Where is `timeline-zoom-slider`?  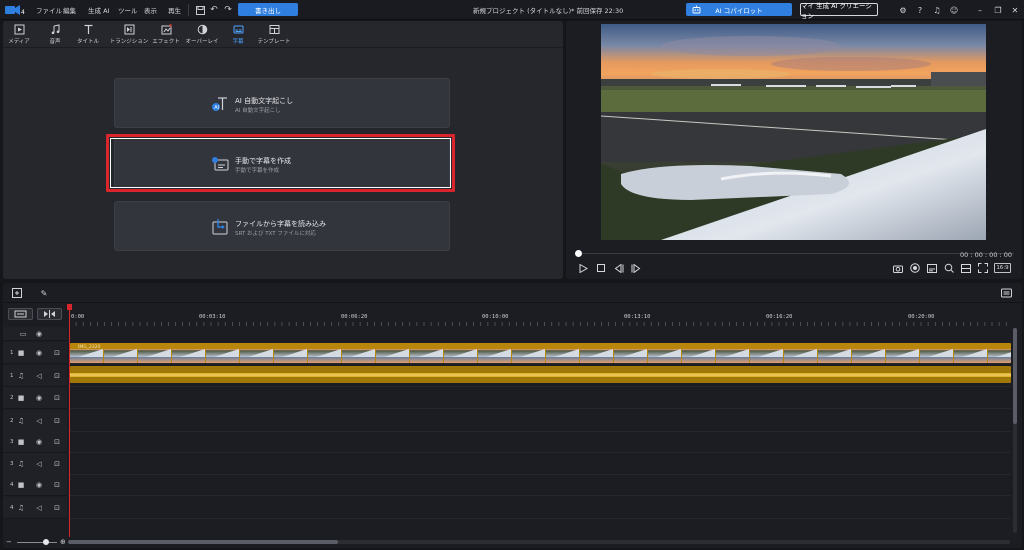
timeline-zoom-slider is located at coordinates (37, 542).